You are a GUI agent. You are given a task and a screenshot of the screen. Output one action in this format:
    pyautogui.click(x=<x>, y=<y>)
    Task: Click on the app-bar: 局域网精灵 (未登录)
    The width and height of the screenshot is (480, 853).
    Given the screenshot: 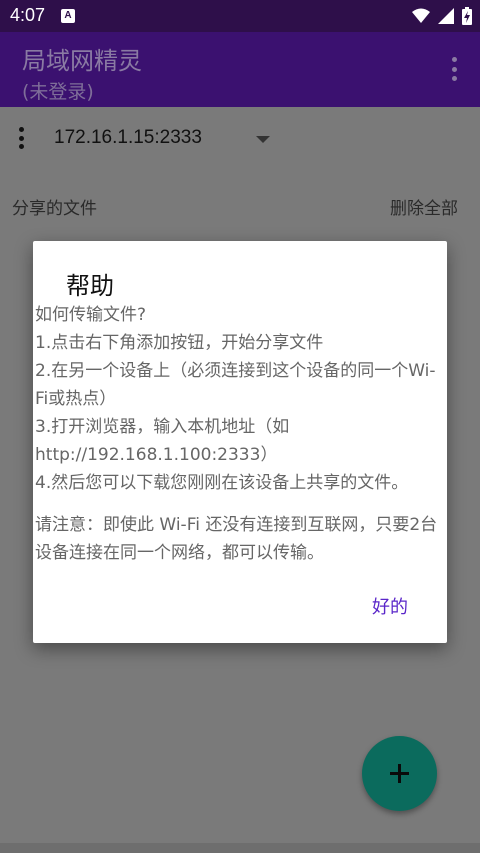 What is the action you would take?
    pyautogui.click(x=240, y=69)
    